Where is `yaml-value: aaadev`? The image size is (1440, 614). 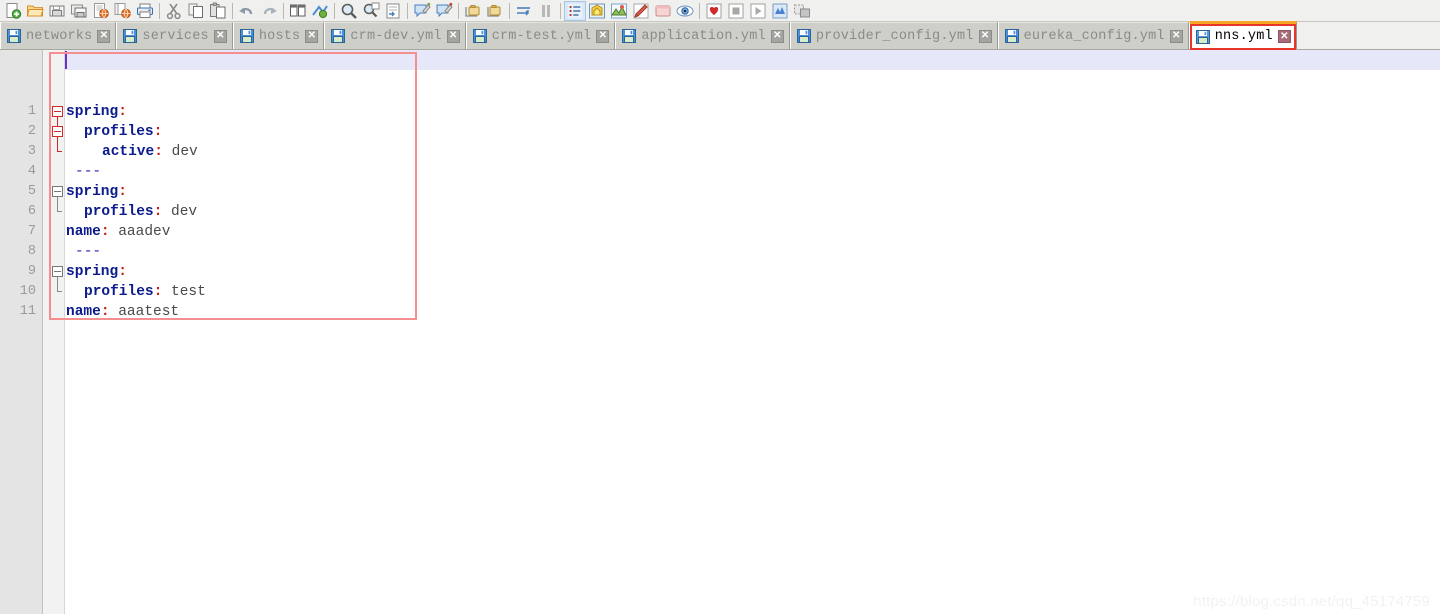
yaml-value: aaadev is located at coordinates (140, 232).